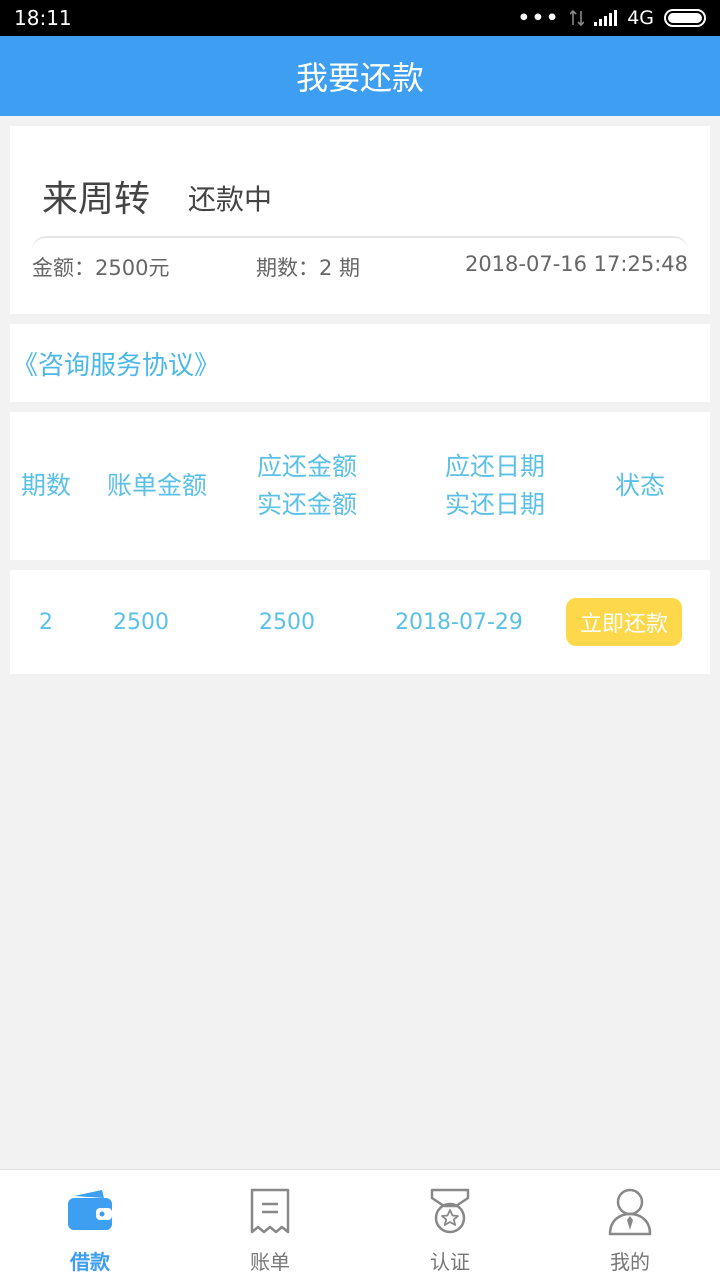 The width and height of the screenshot is (720, 1280). What do you see at coordinates (577, 18) in the screenshot?
I see `data-transfer-icon` at bounding box center [577, 18].